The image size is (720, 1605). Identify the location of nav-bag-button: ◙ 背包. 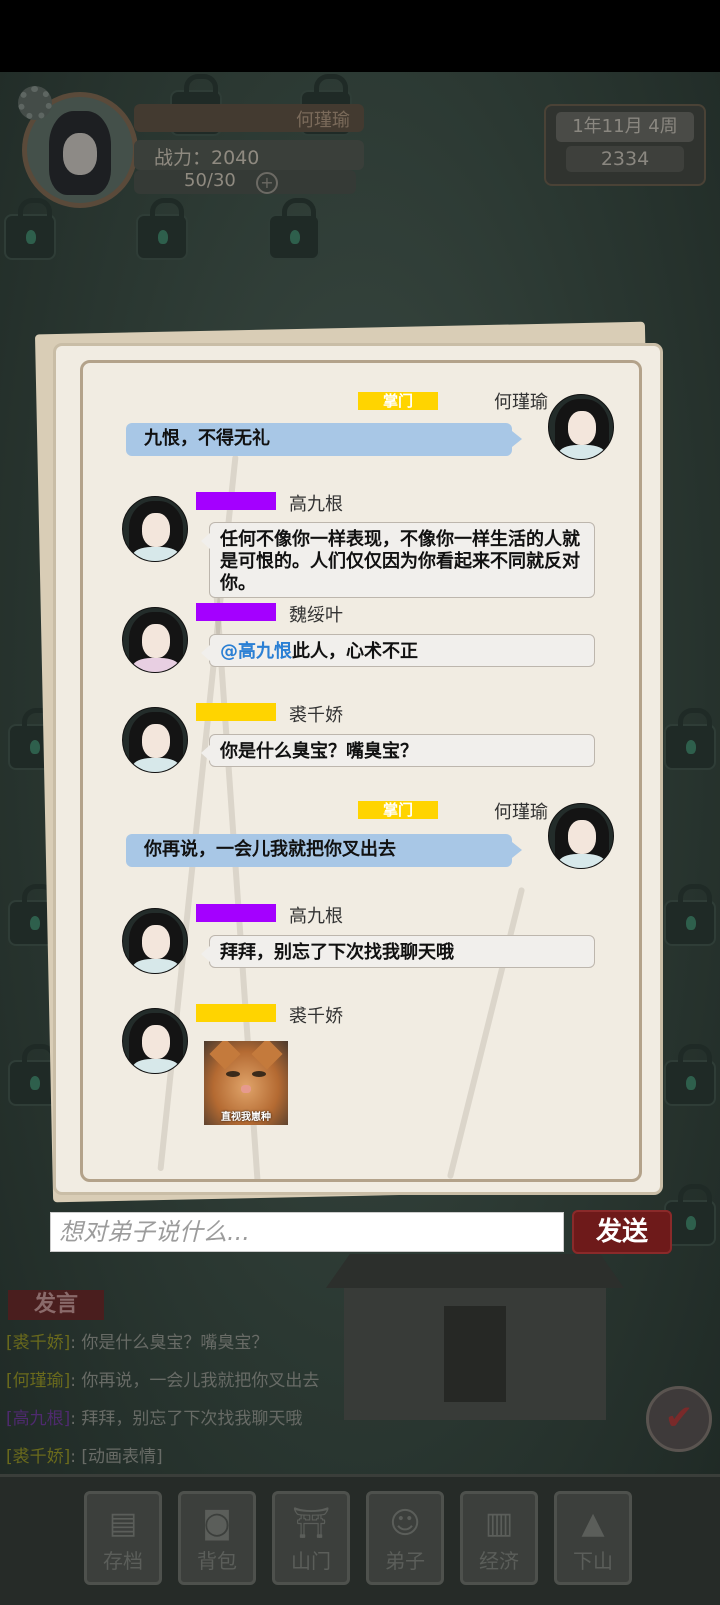
(217, 1538).